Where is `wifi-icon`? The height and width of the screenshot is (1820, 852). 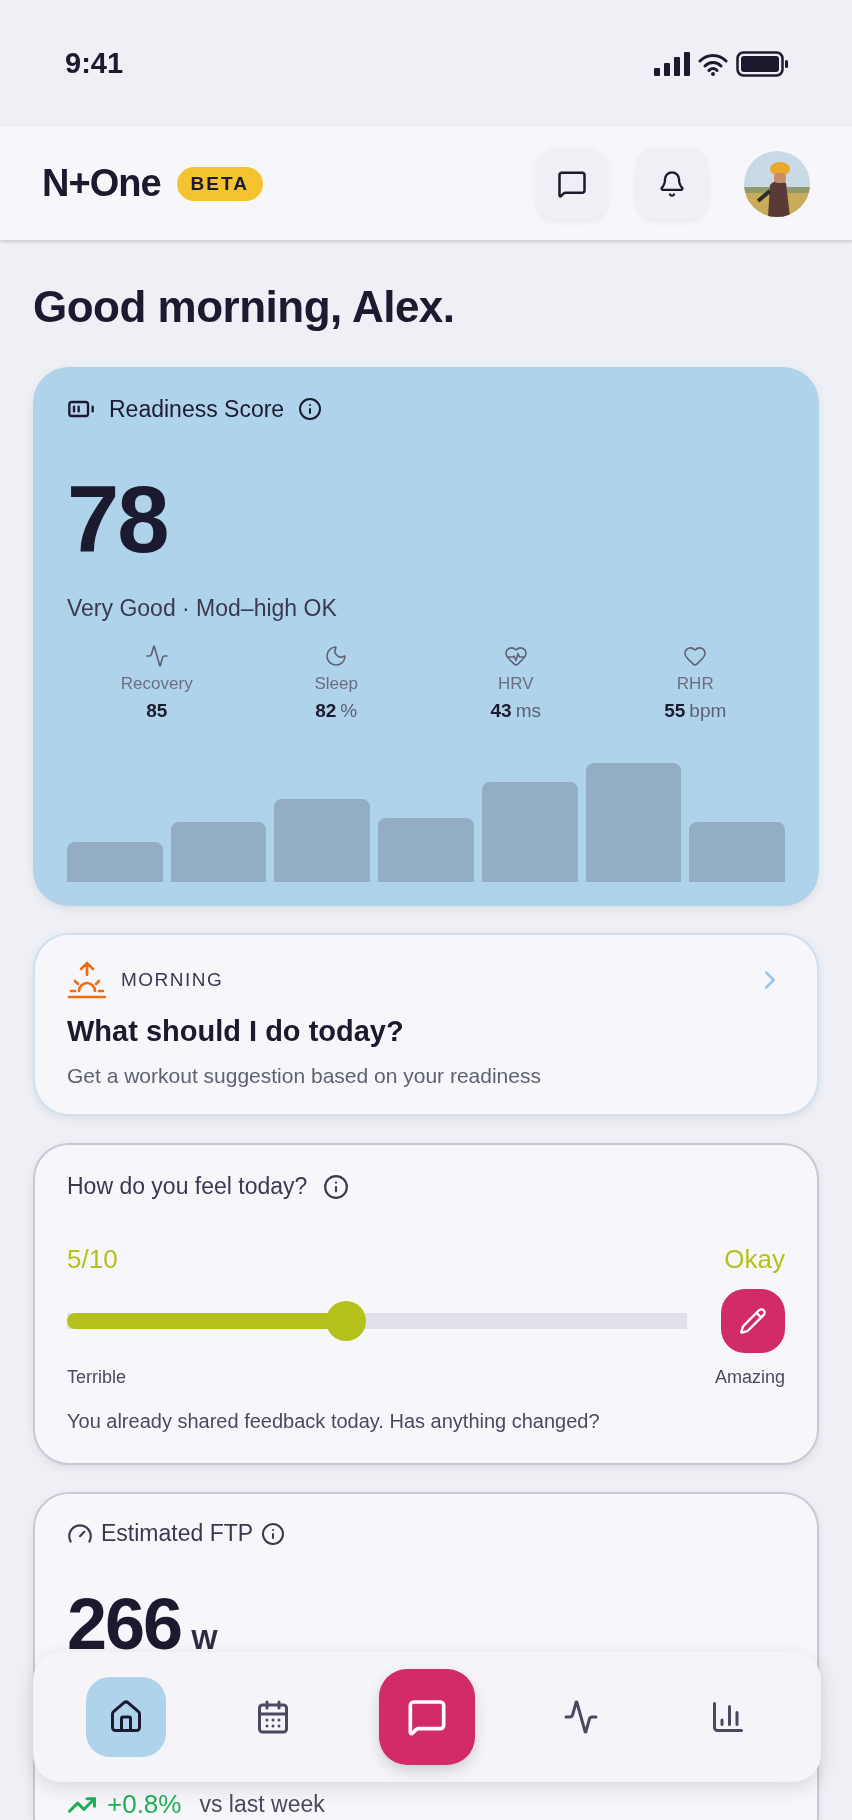
wifi-icon is located at coordinates (713, 63).